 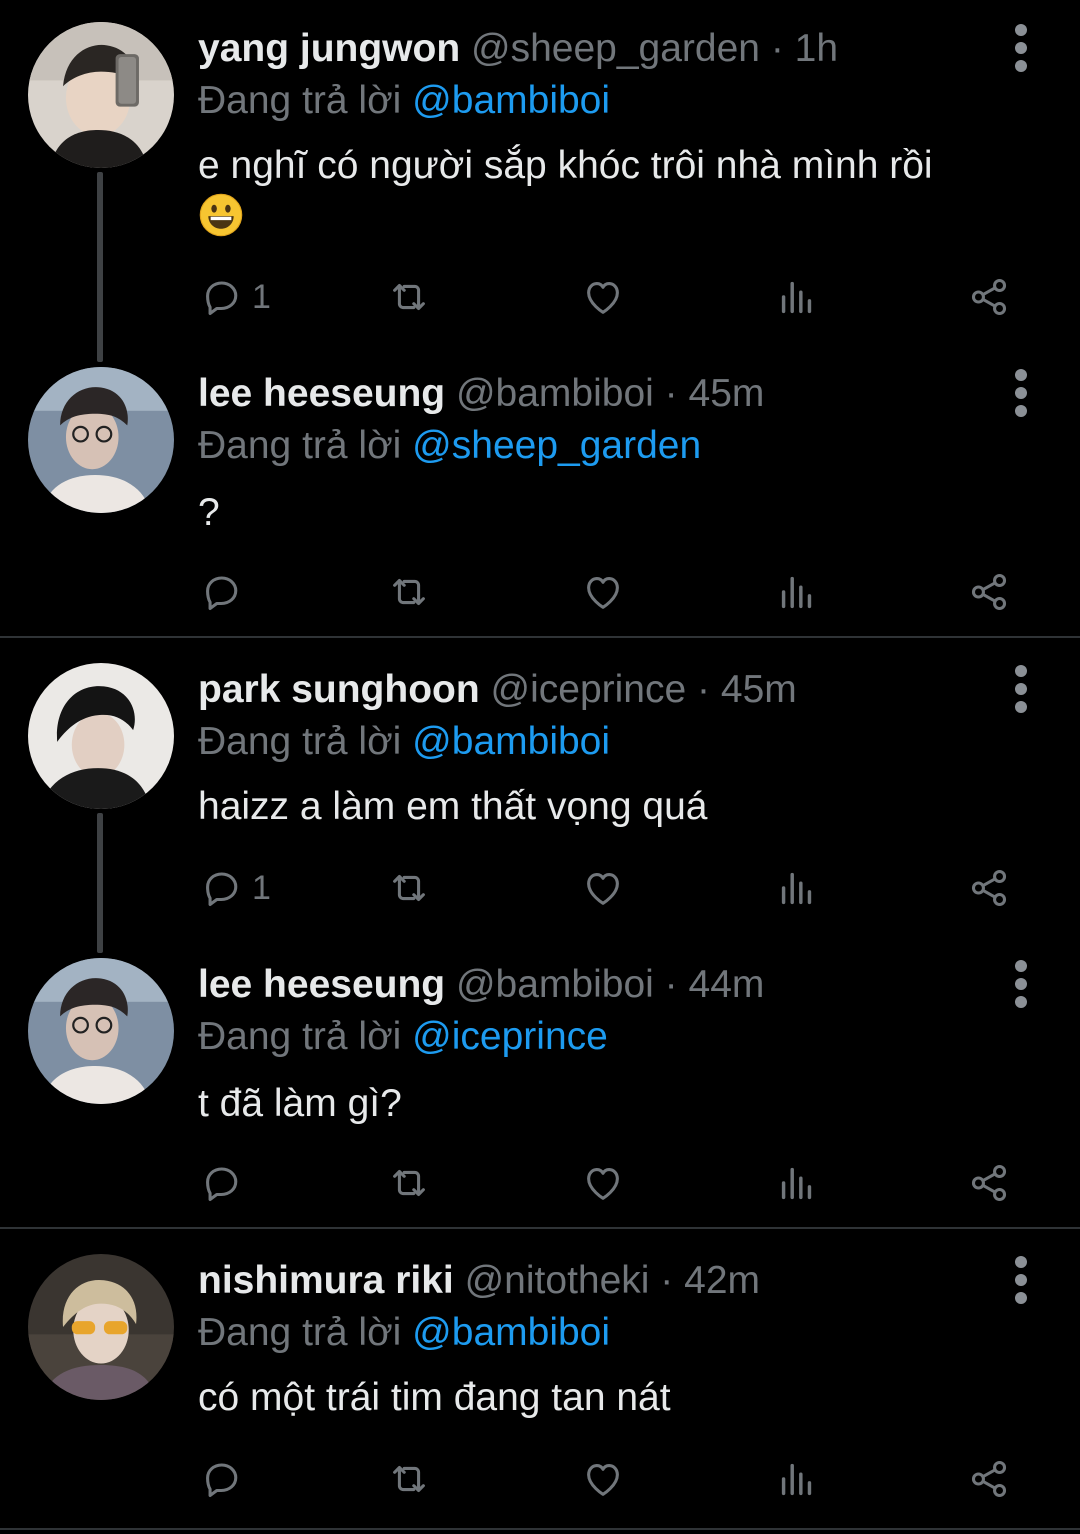 What do you see at coordinates (722, 1280) in the screenshot?
I see `timestamp: 42m` at bounding box center [722, 1280].